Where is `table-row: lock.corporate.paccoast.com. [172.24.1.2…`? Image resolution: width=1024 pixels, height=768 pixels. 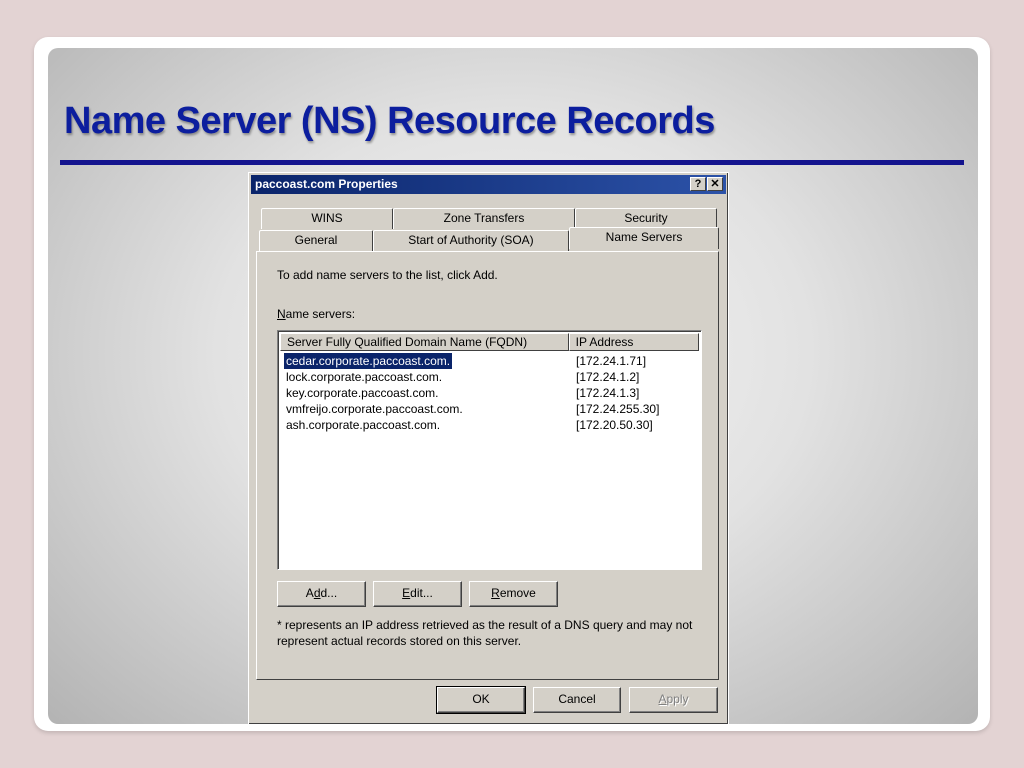
table-row: lock.corporate.paccoast.com. [172.24.1.2… is located at coordinates (490, 377).